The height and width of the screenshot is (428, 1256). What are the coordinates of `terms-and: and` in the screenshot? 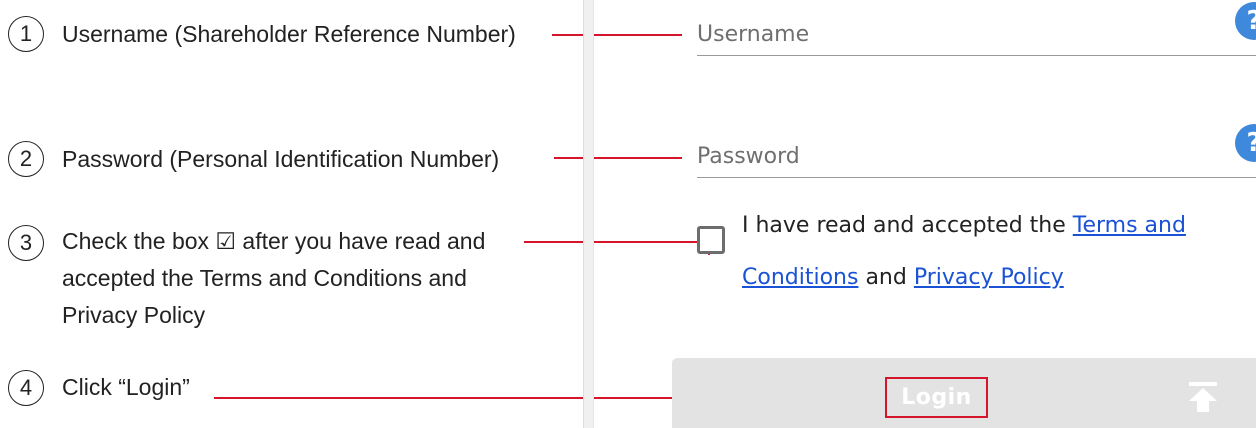 It's located at (886, 277).